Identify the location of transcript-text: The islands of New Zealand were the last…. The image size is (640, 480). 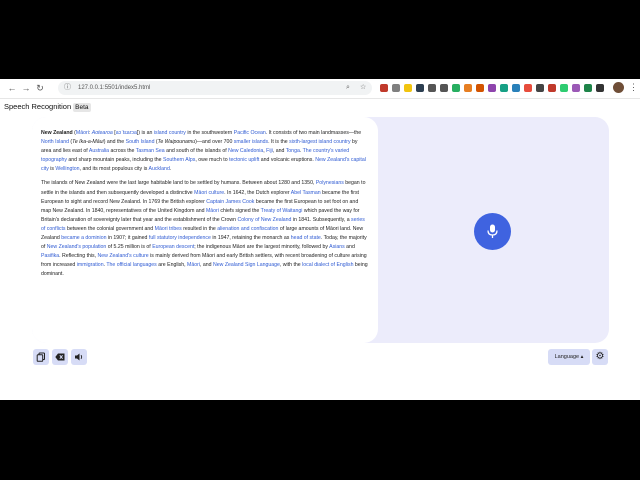
(178, 183).